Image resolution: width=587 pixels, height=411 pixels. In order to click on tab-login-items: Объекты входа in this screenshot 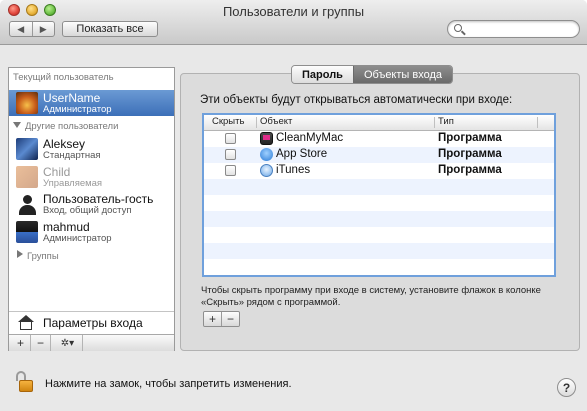, I will do `click(402, 74)`.